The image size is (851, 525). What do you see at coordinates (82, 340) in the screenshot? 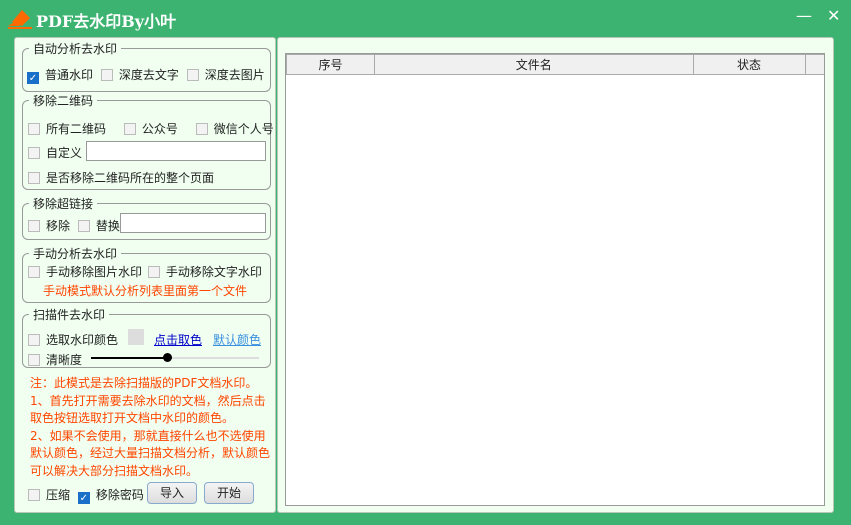
I see `pick-color-label: 选取水印颜色` at bounding box center [82, 340].